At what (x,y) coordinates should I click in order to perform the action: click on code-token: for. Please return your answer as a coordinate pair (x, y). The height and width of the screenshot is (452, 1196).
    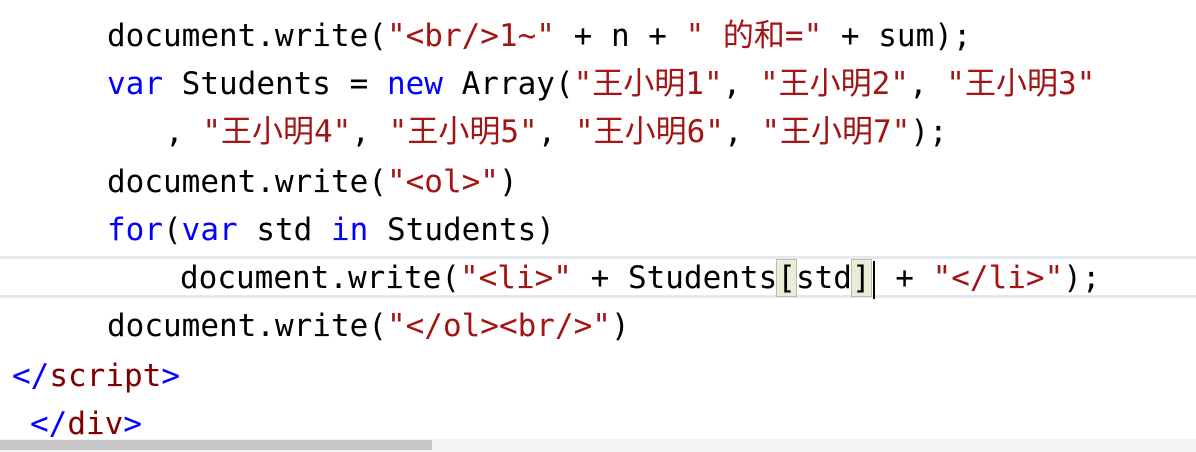
    Looking at the image, I should click on (135, 230).